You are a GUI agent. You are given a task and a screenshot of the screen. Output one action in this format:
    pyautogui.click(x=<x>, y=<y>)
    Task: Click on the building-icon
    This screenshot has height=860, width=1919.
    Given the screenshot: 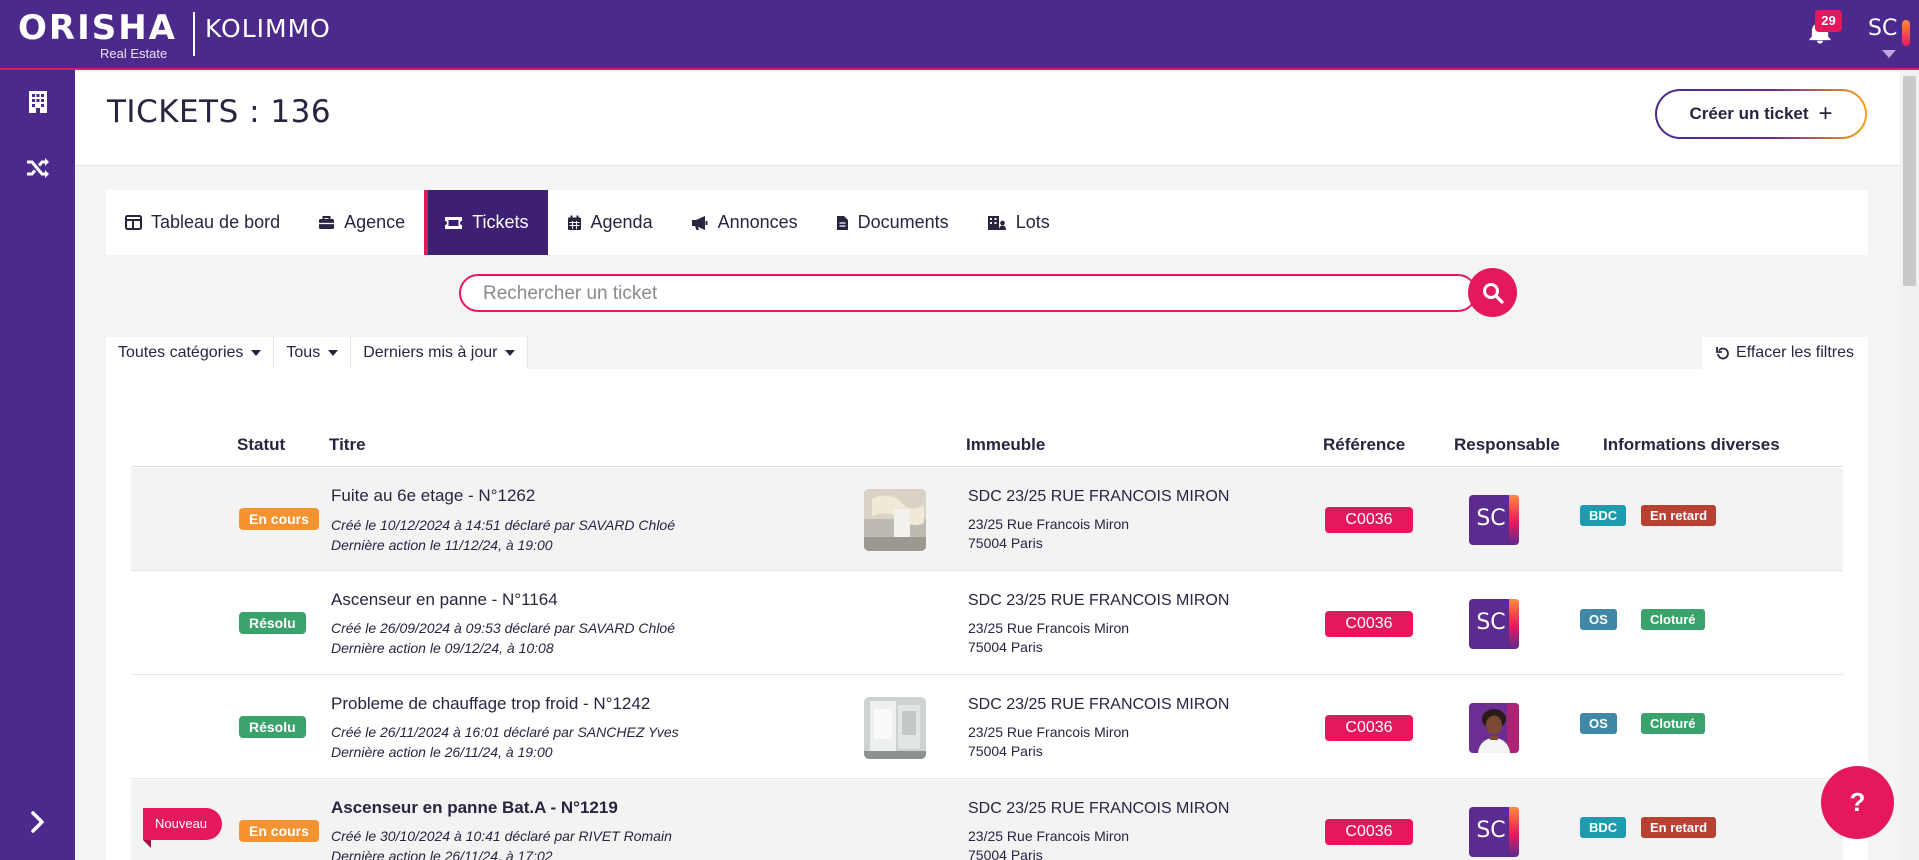 What is the action you would take?
    pyautogui.click(x=38, y=102)
    